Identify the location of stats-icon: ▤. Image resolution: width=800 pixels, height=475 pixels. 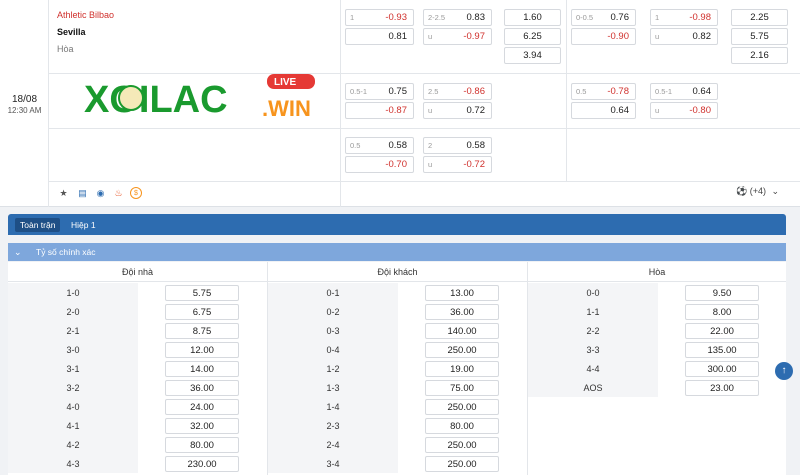
(82, 193).